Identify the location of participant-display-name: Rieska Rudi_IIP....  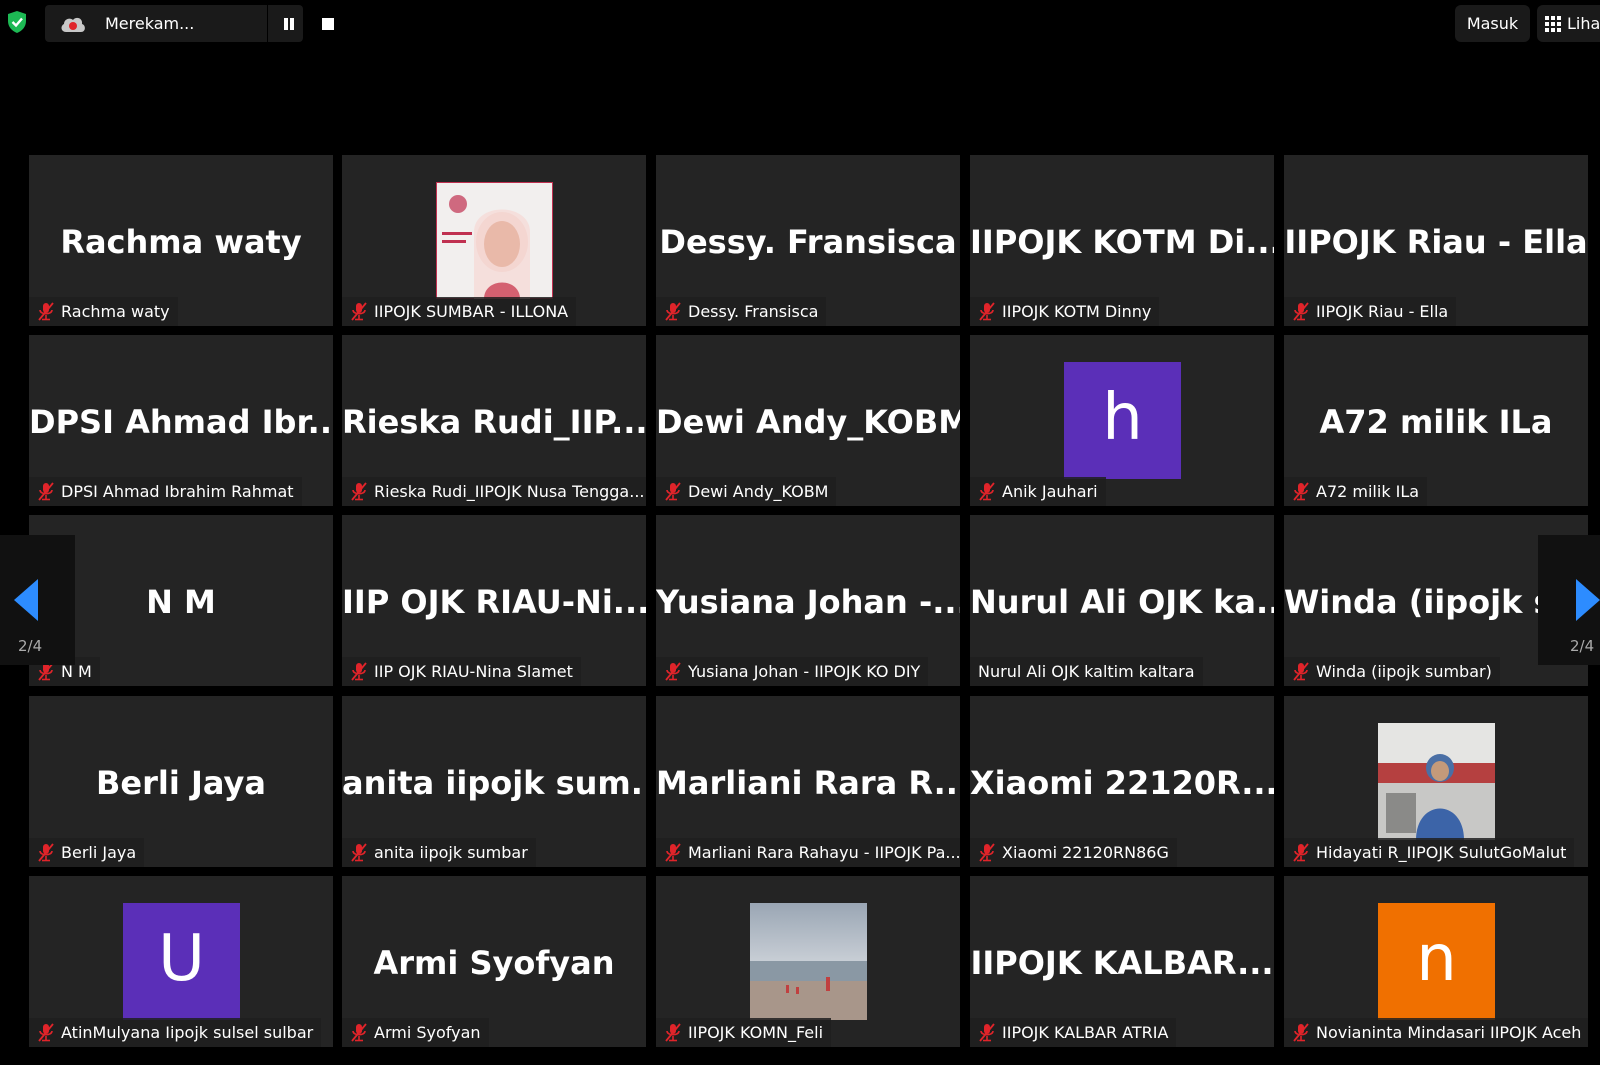
(494, 422).